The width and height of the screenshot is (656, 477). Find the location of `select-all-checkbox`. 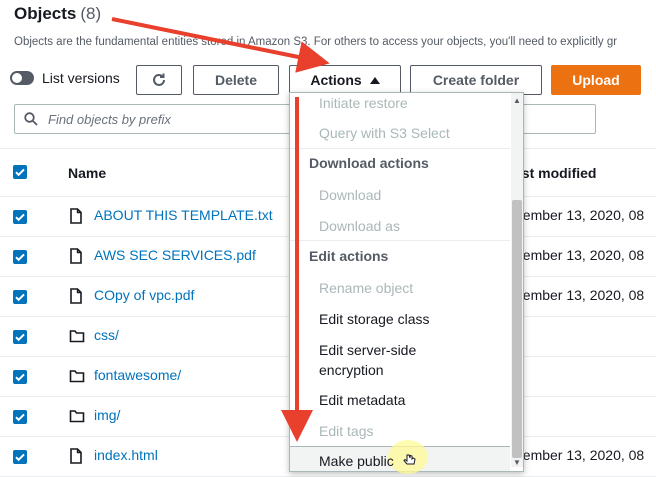

select-all-checkbox is located at coordinates (20, 172).